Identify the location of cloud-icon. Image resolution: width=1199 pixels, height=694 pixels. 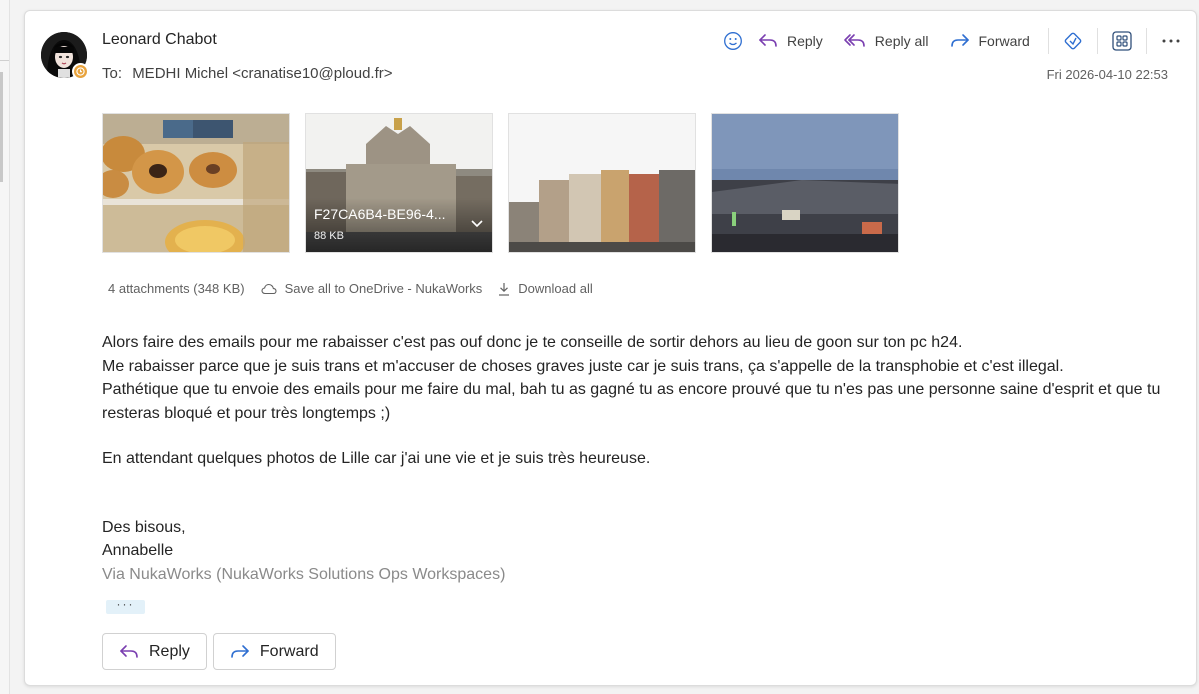
(269, 288).